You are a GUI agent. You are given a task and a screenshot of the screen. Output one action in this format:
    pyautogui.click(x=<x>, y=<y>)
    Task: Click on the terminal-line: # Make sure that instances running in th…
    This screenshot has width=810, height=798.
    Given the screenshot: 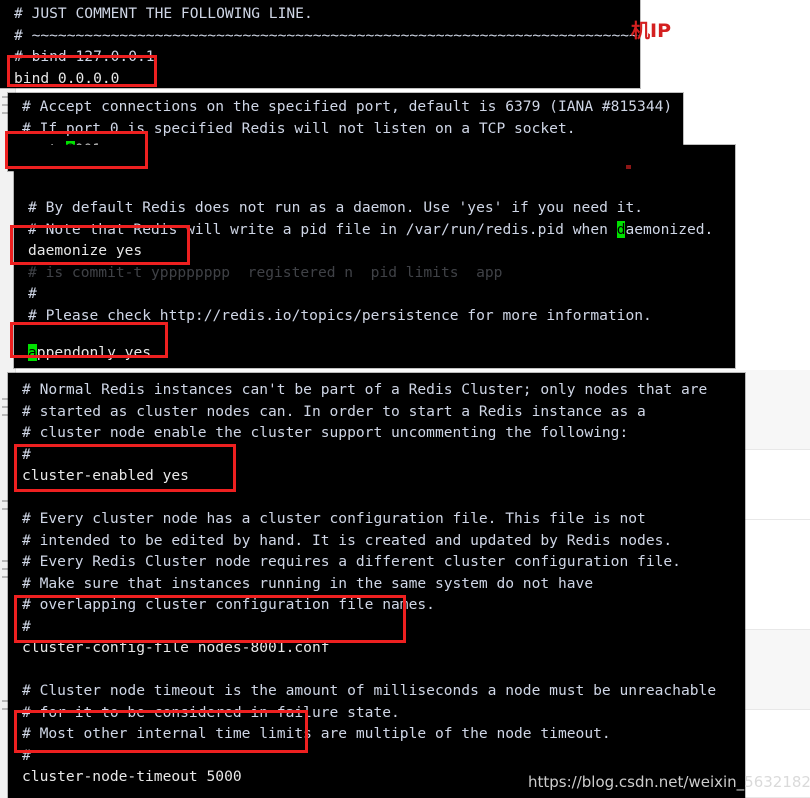 What is the action you would take?
    pyautogui.click(x=308, y=583)
    